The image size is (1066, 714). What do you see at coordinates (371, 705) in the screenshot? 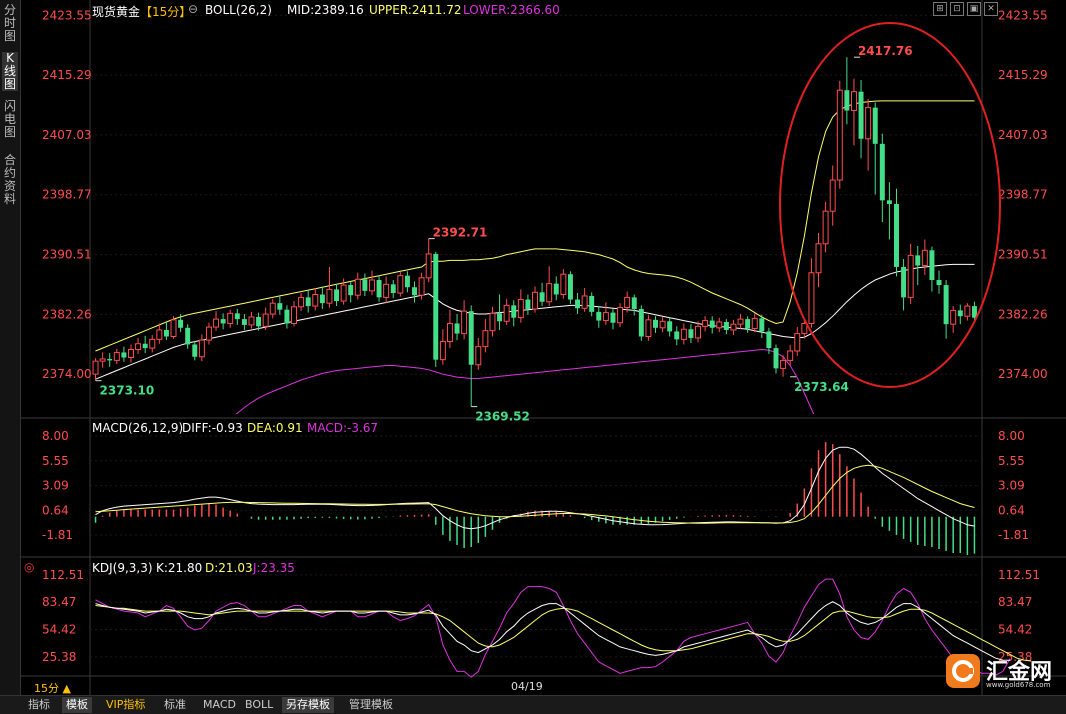
I see `tab-manage-templates: 管理模板` at bounding box center [371, 705].